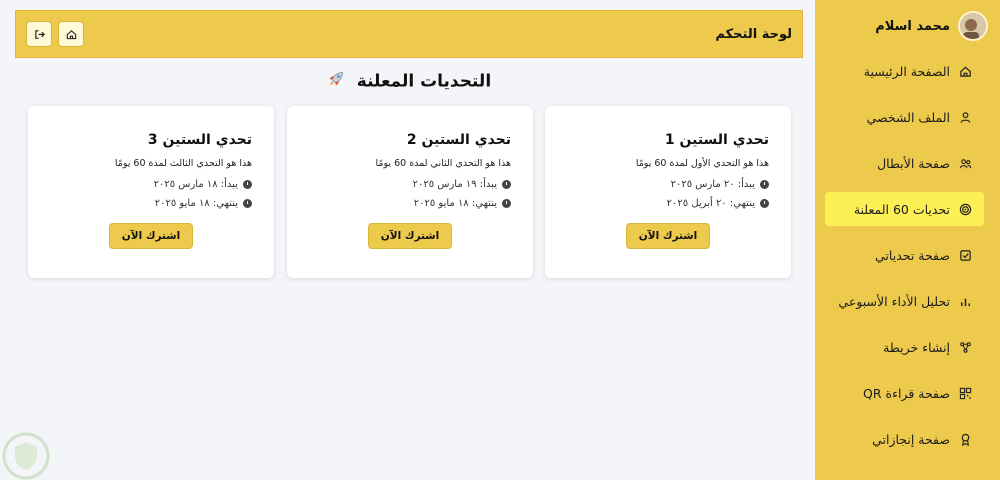  What do you see at coordinates (410, 184) in the screenshot?
I see `card-start-date: يبدأ: ١٩ مارس ٢٠٢٥` at bounding box center [410, 184].